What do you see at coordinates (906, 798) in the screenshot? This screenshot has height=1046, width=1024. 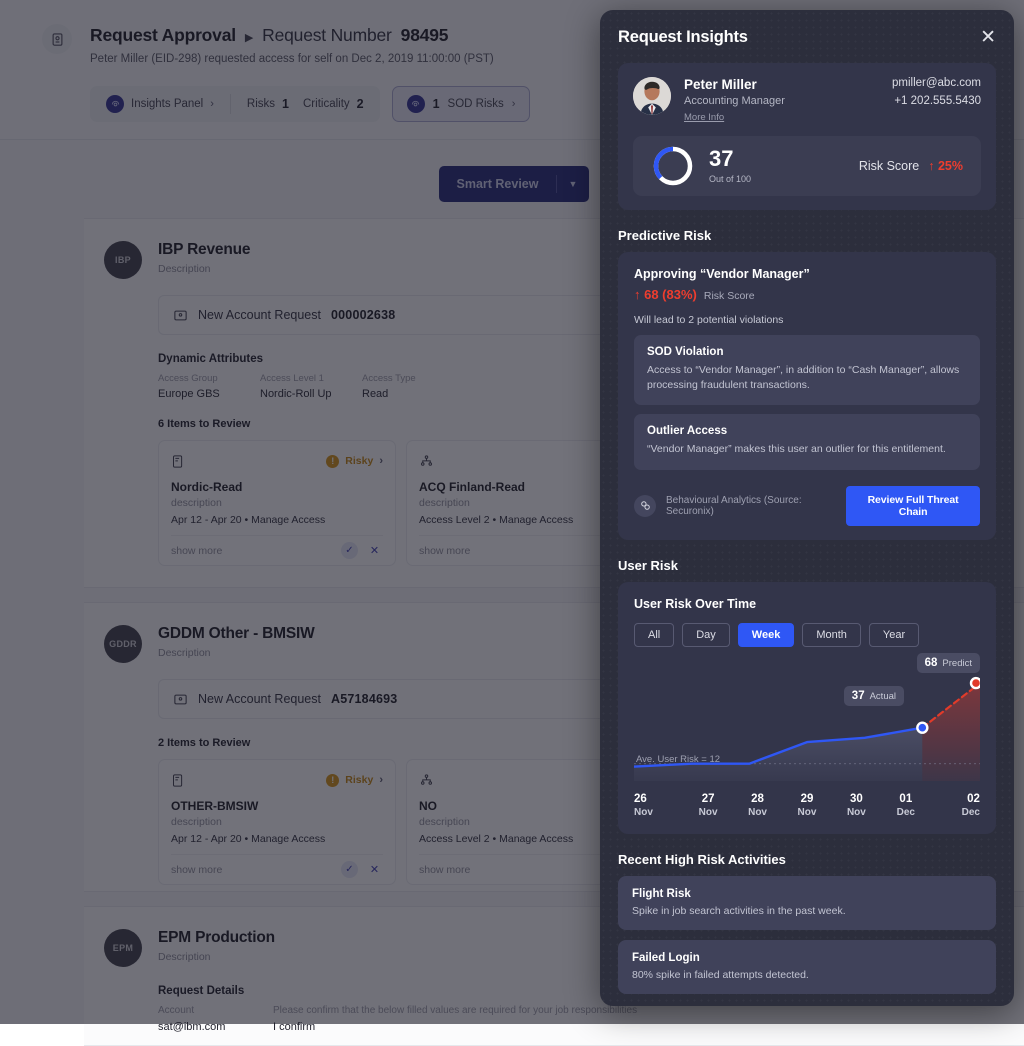 I see `x-axis-day: 01` at bounding box center [906, 798].